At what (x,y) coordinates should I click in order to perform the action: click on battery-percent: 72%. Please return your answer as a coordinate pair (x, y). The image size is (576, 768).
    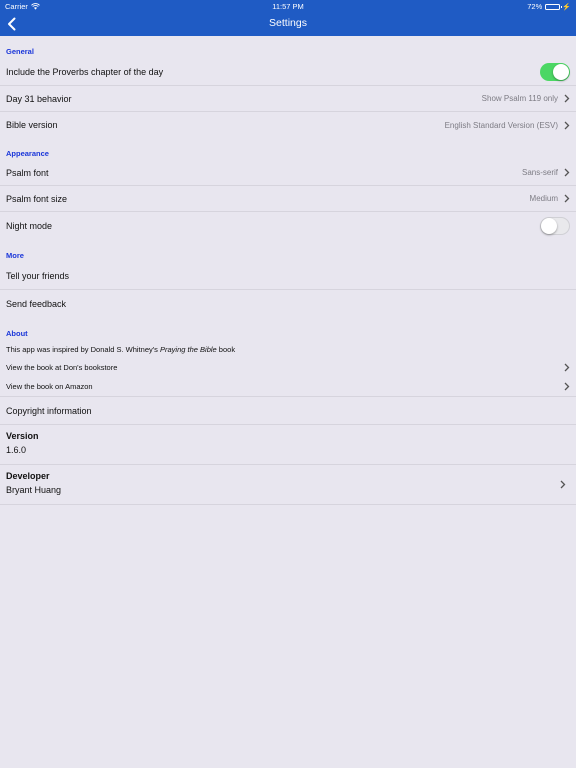
    Looking at the image, I should click on (535, 6).